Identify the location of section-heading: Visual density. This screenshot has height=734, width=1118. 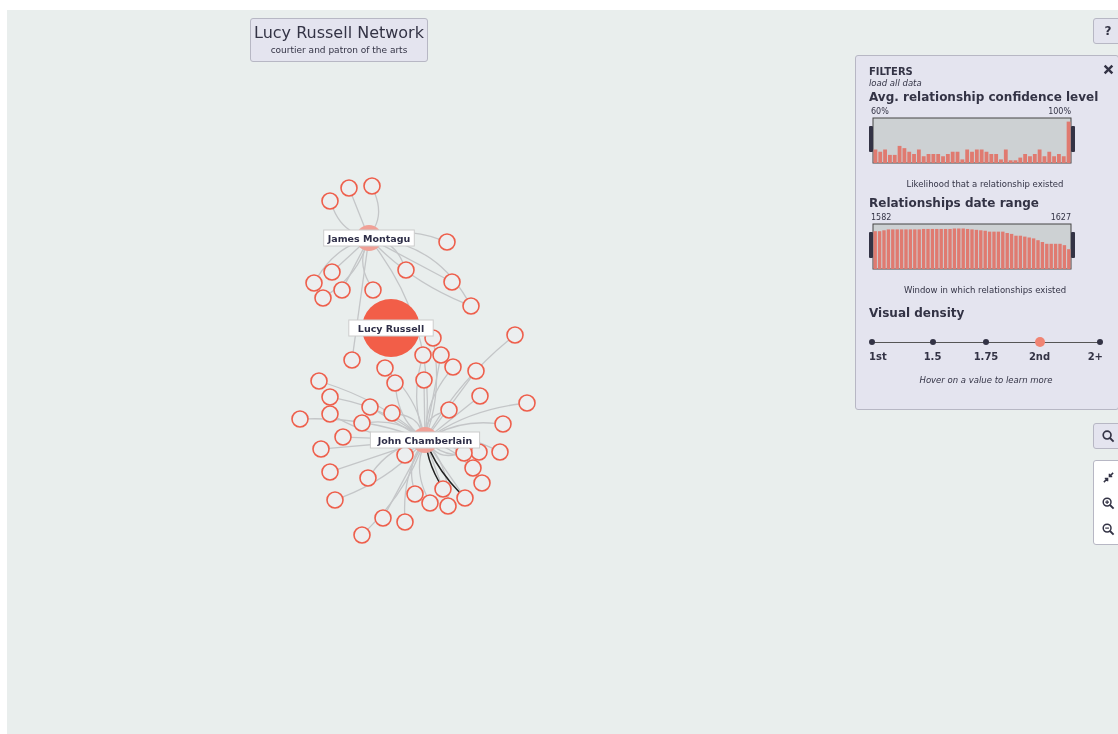
(917, 313).